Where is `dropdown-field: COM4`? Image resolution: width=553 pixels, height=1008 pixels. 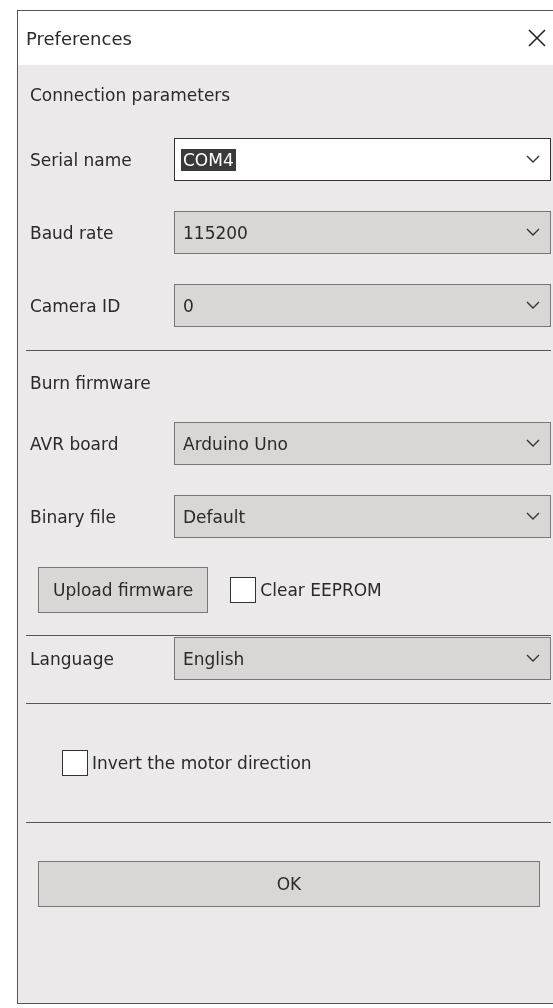 dropdown-field: COM4 is located at coordinates (362, 159).